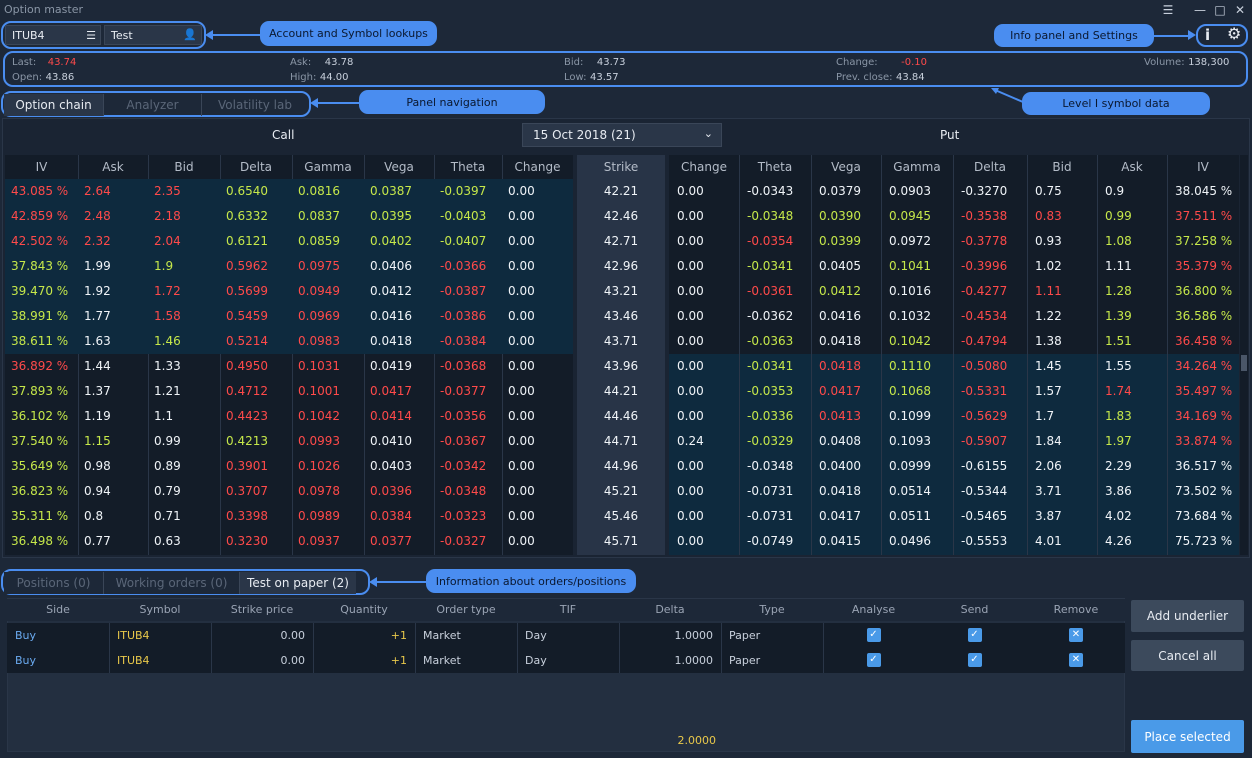 The width and height of the screenshot is (1252, 758). I want to click on call-cell: -0.0323, so click(463, 516).